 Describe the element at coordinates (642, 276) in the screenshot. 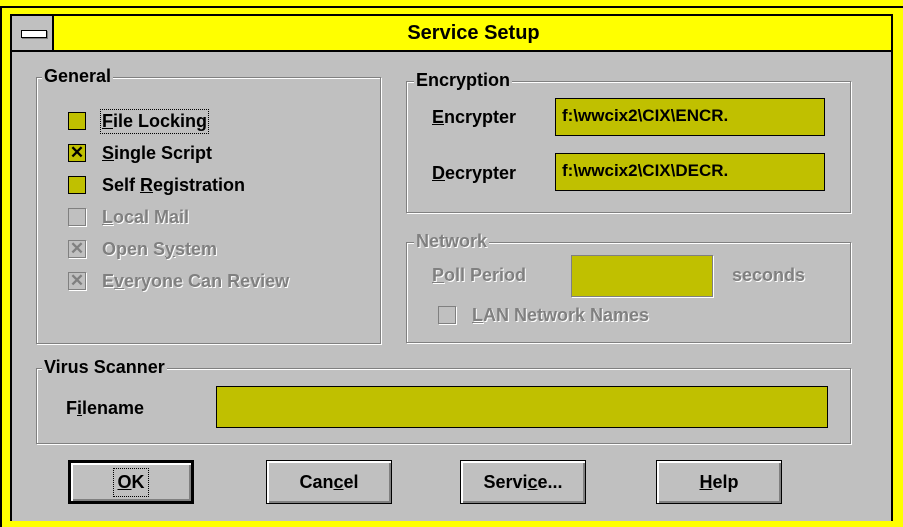

I see `poll-period-field` at that location.